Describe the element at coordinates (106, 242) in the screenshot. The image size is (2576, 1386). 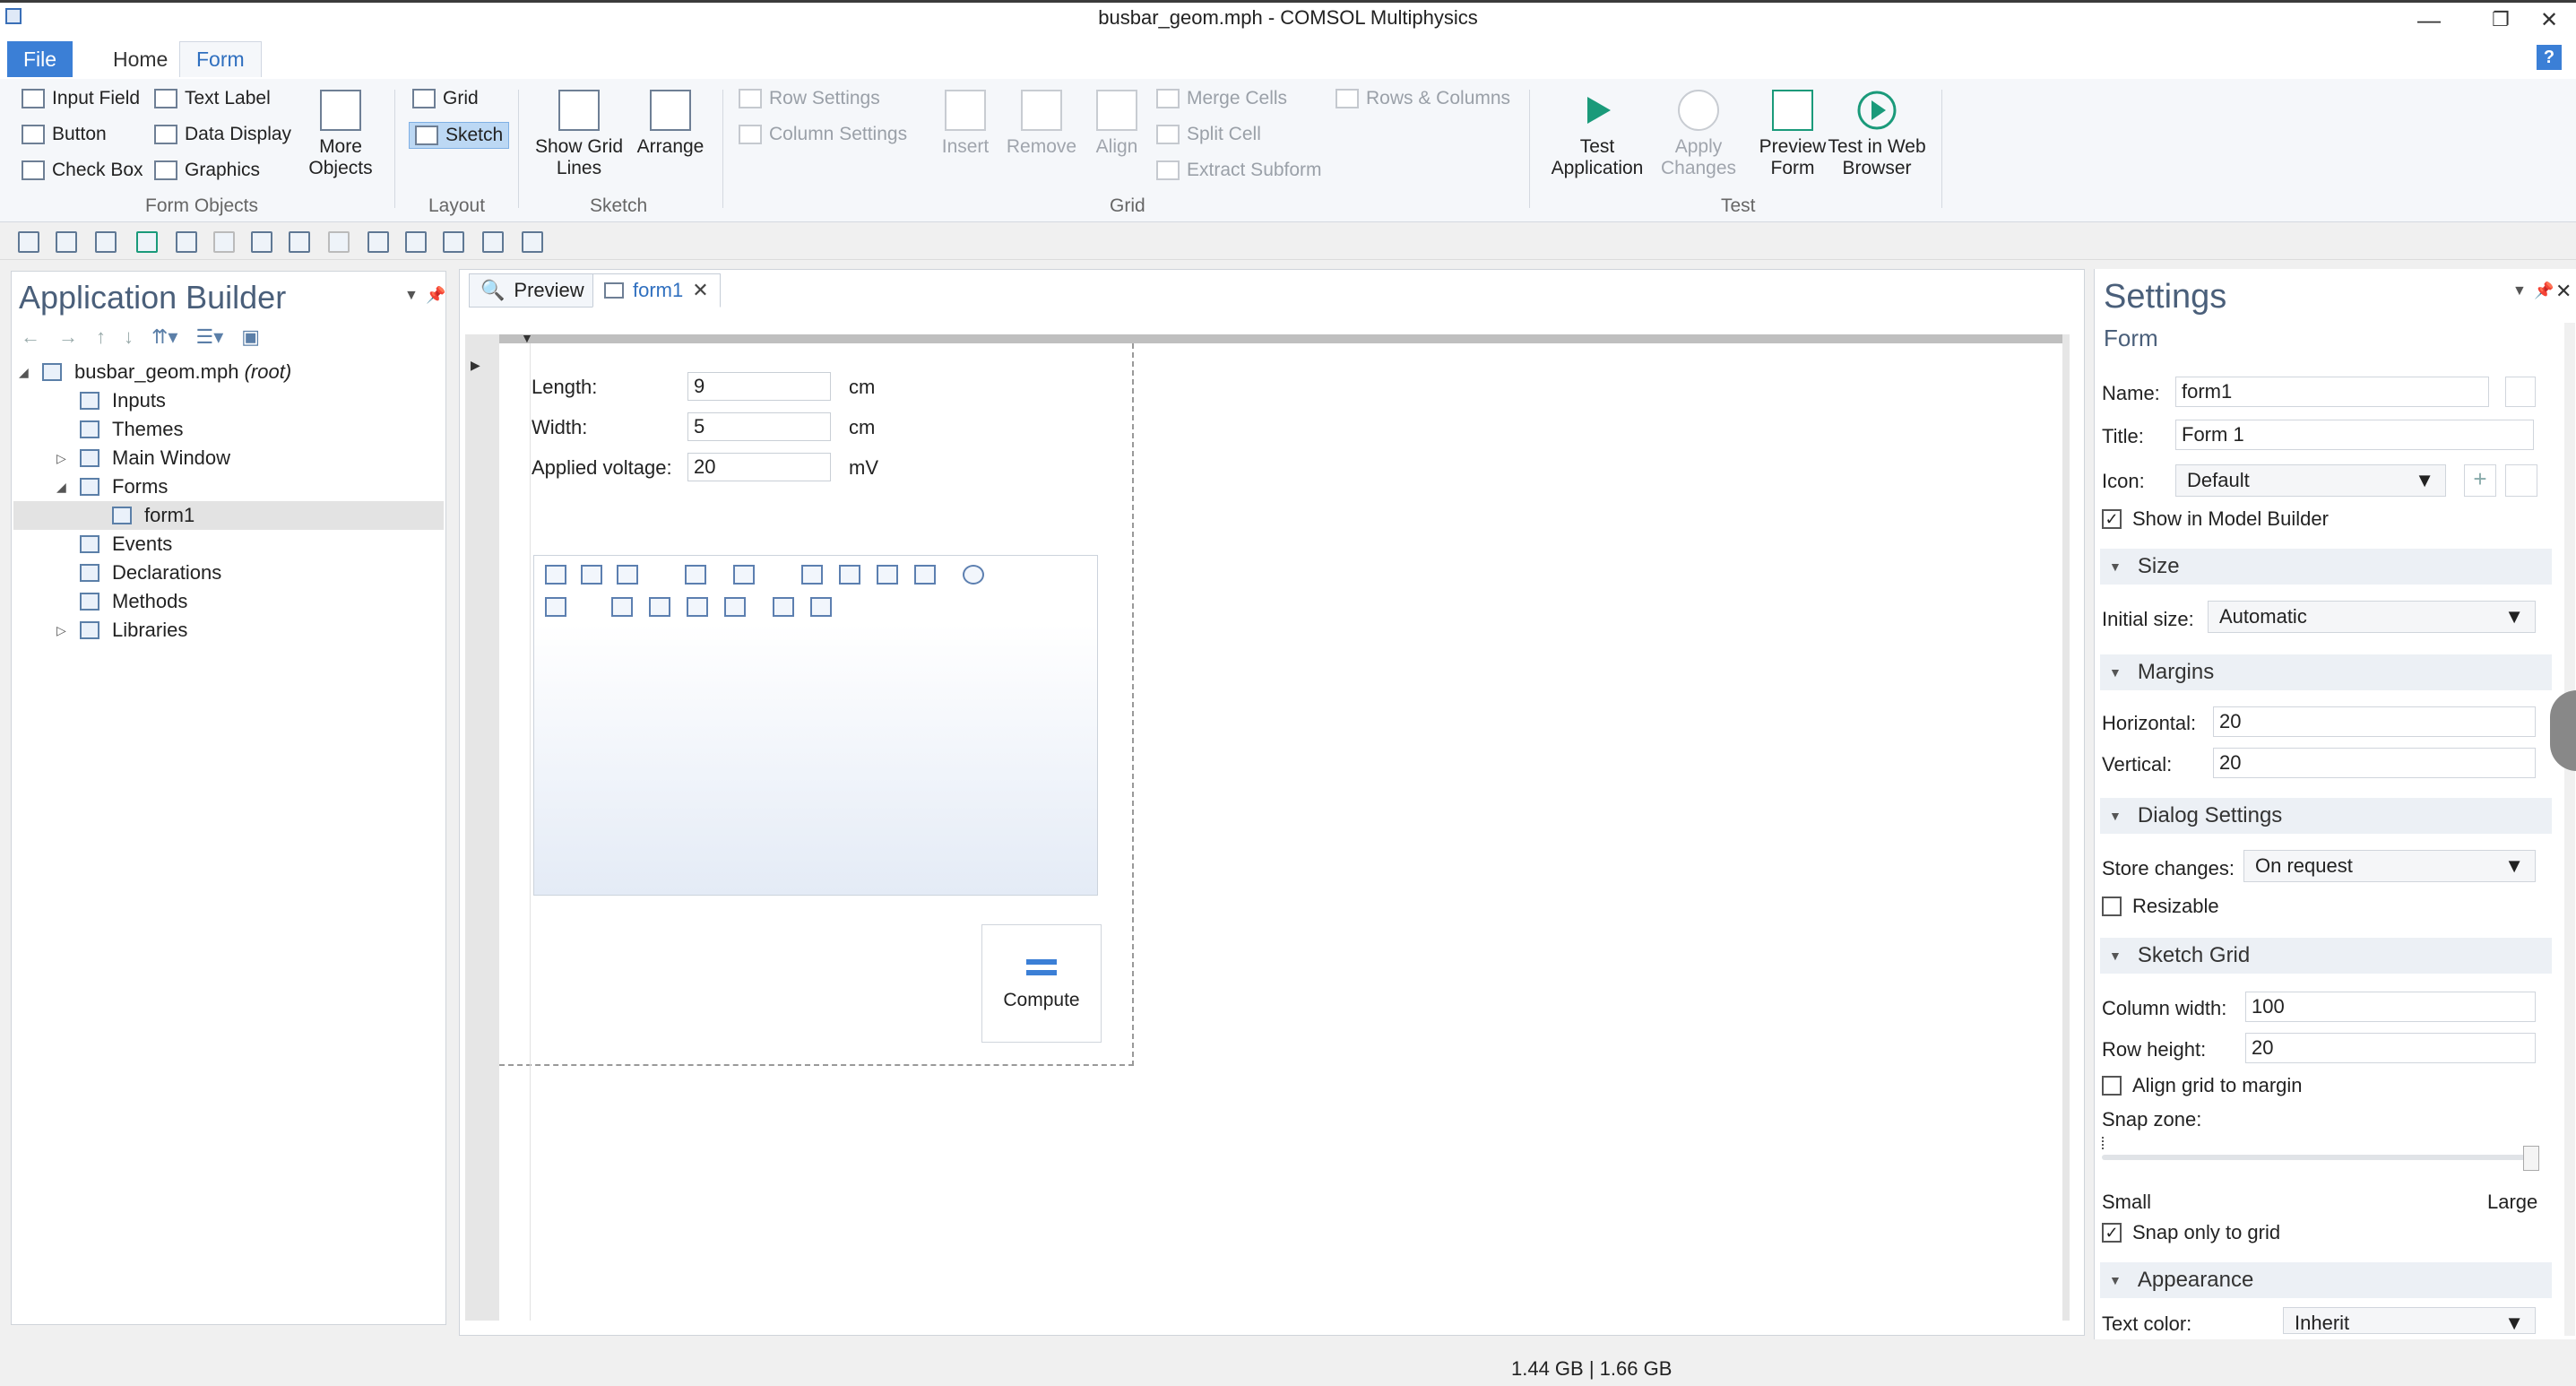
I see `save-as-icon` at that location.